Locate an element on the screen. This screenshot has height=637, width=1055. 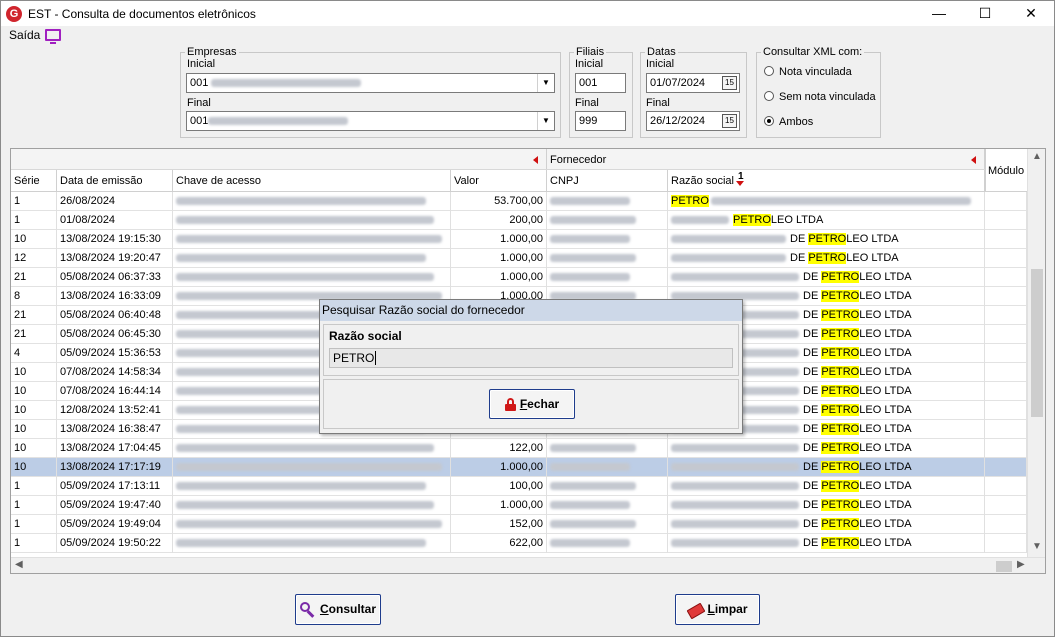
scroll-right-icon: ▶ is located at coordinates (1021, 564).